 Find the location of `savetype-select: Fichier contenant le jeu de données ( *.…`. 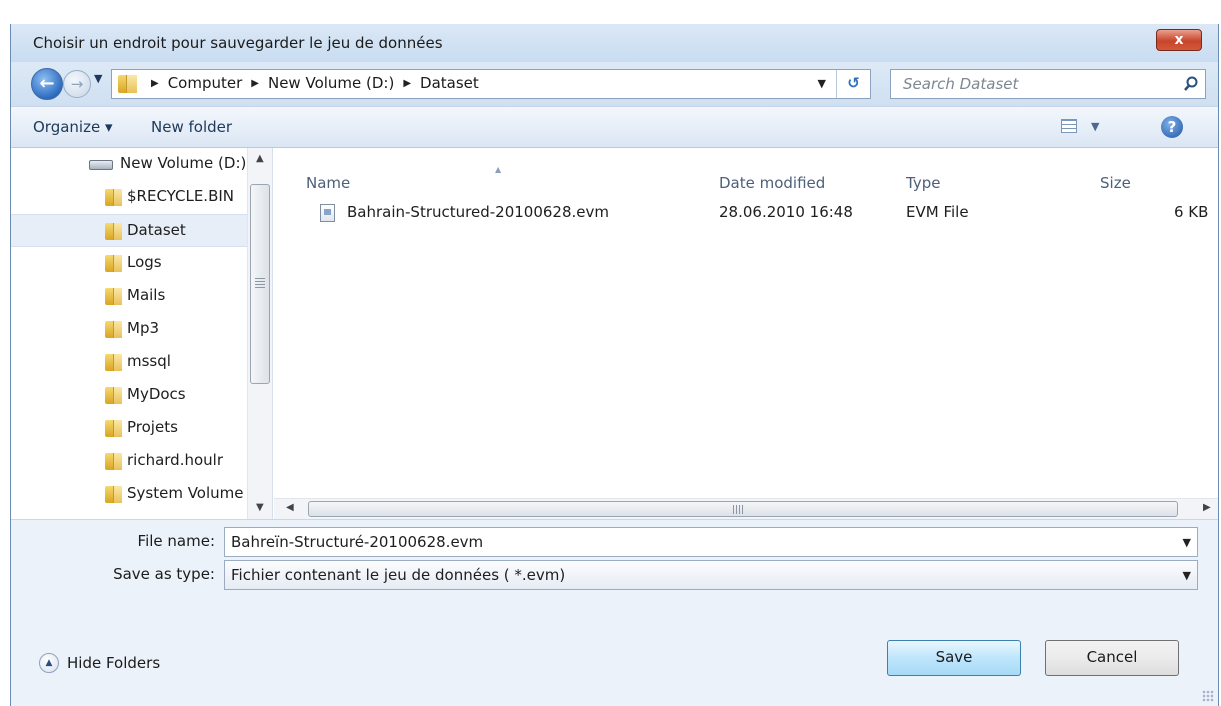

savetype-select: Fichier contenant le jeu de données ( *.… is located at coordinates (711, 575).